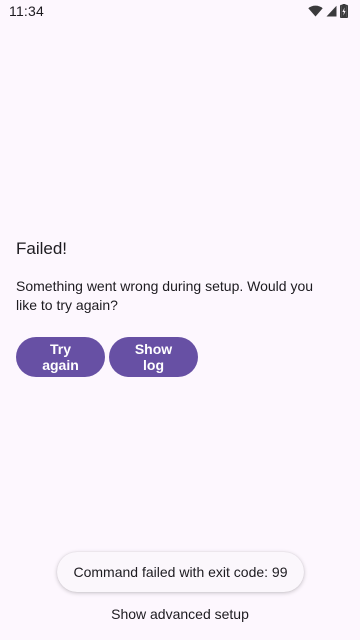 This screenshot has width=360, height=640. I want to click on status-time: 11:34, so click(26, 11).